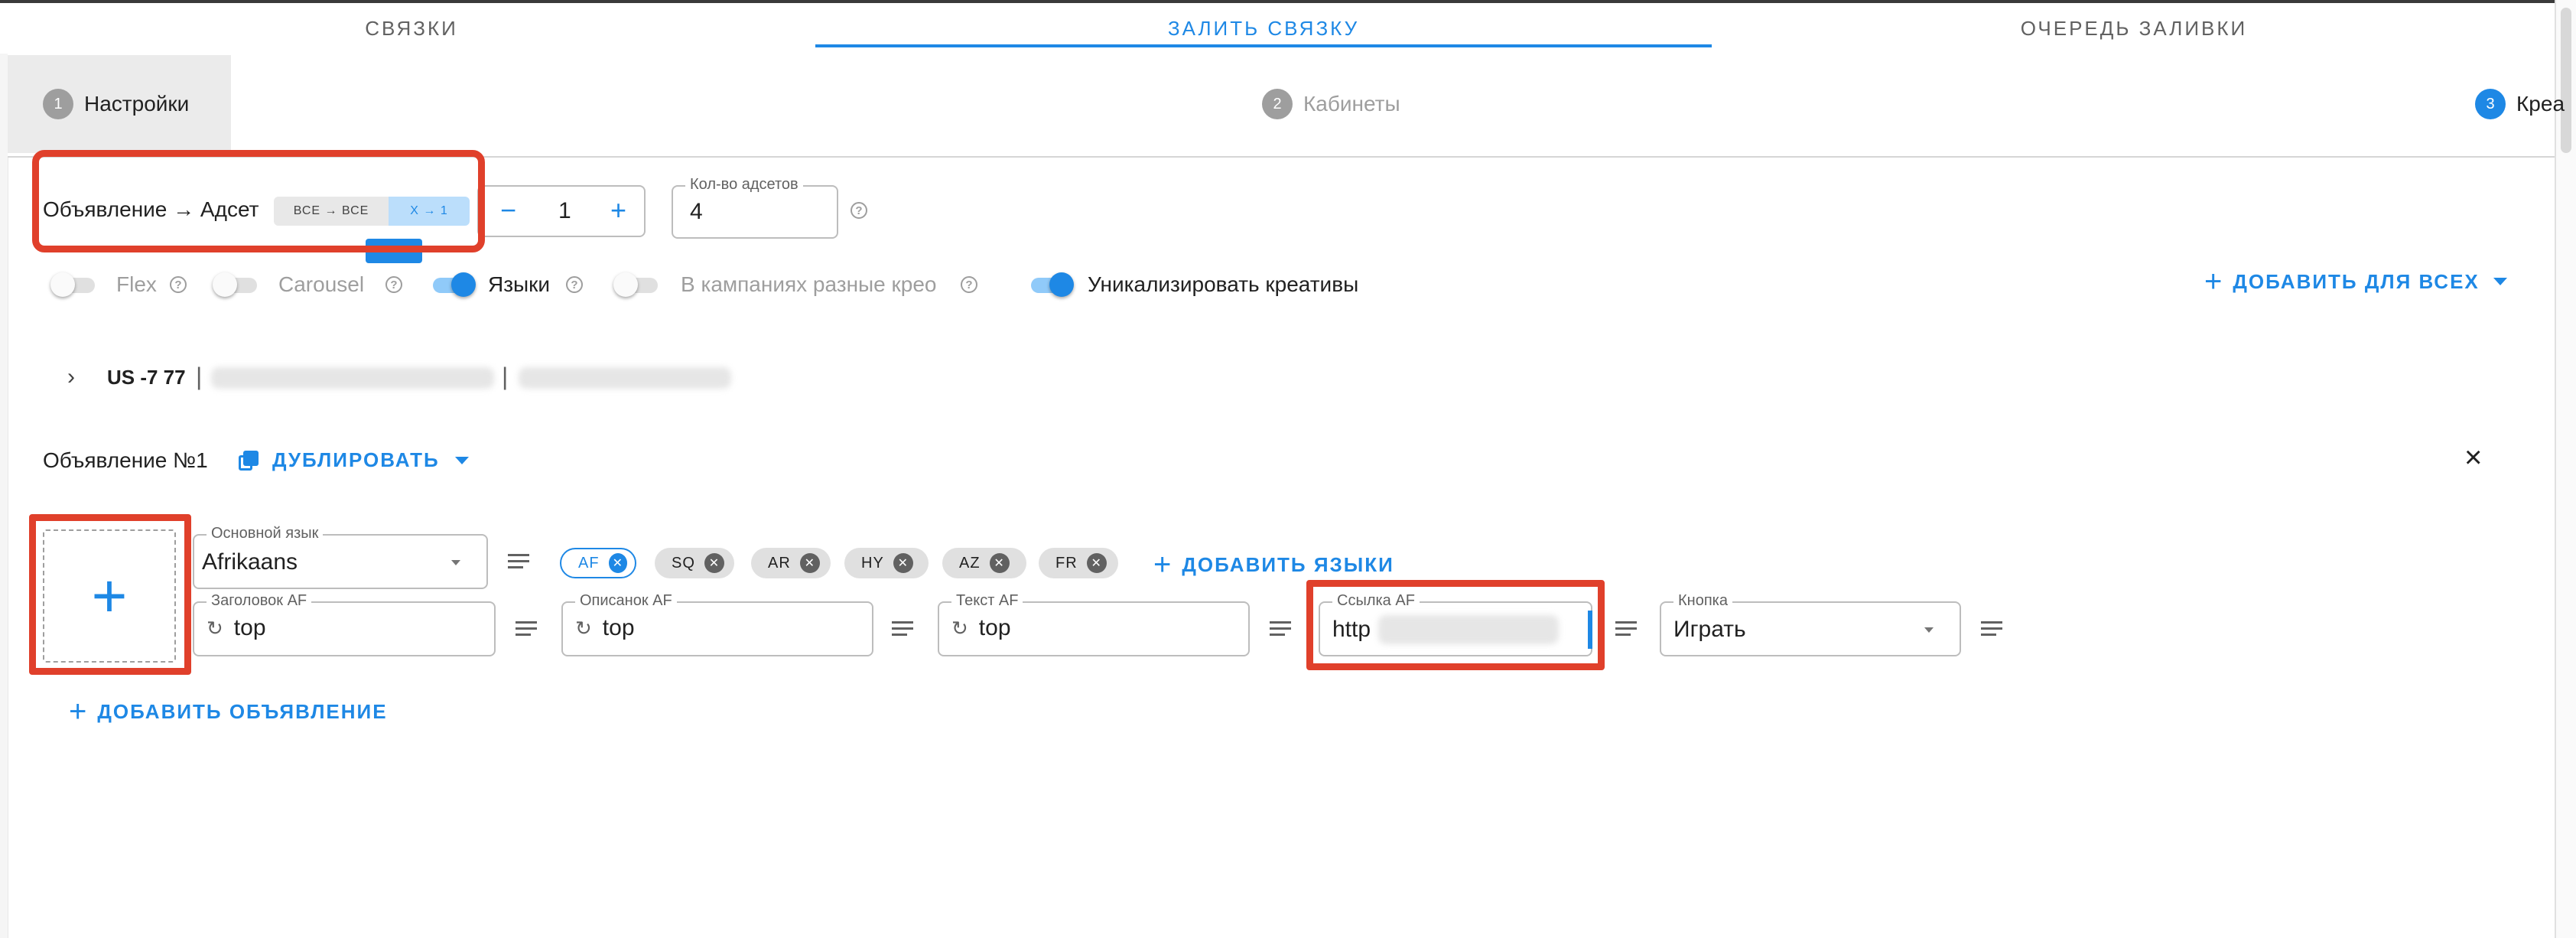 This screenshot has width=2576, height=938. What do you see at coordinates (744, 185) in the screenshot?
I see `adsets-count-label: Кол-во адсетов` at bounding box center [744, 185].